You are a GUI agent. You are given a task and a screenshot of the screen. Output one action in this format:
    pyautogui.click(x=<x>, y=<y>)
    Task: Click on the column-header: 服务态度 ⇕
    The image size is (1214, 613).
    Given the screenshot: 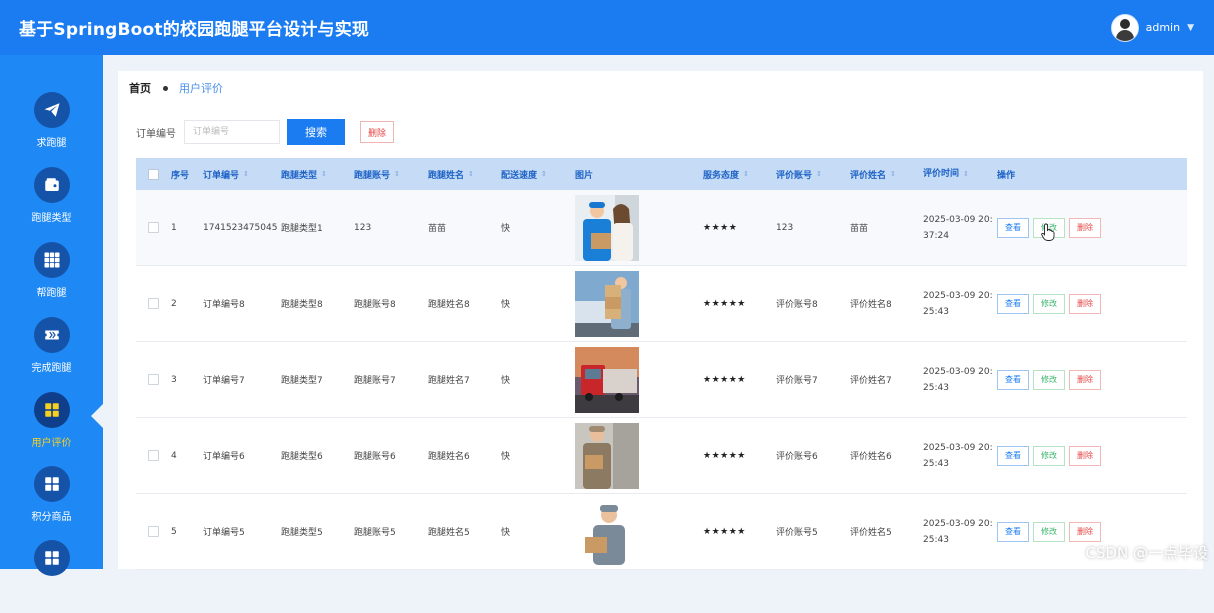 What is the action you would take?
    pyautogui.click(x=739, y=174)
    